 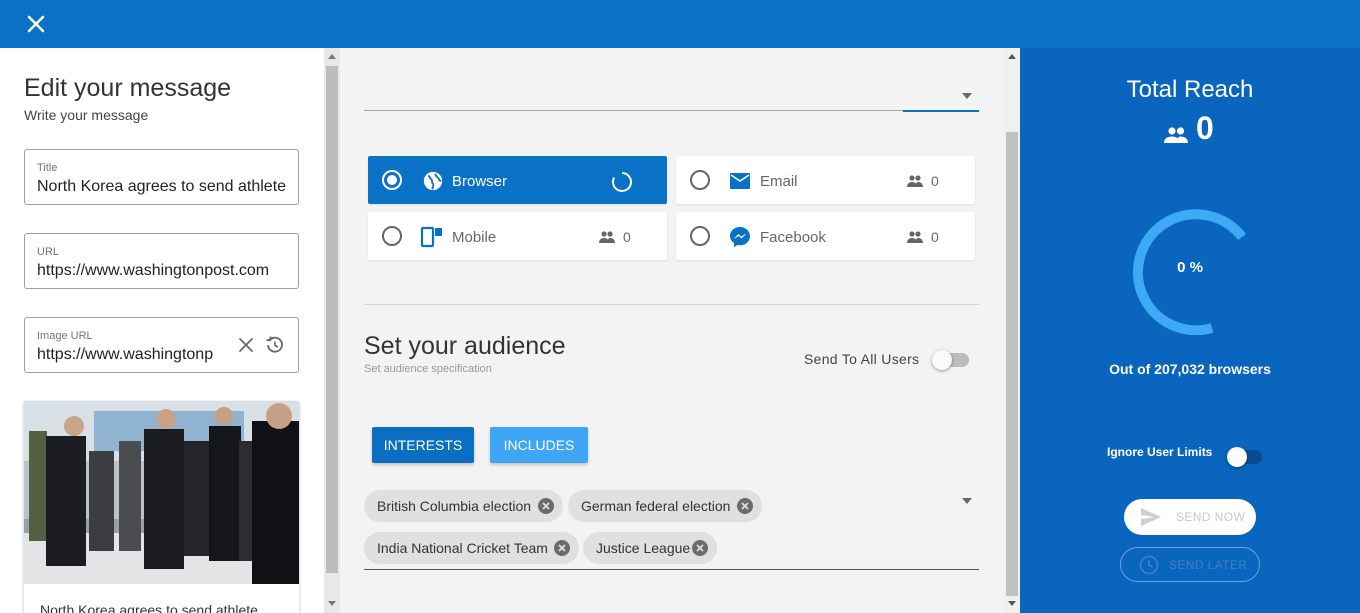 I want to click on channel-facebook: Facebook 0, so click(x=825, y=236).